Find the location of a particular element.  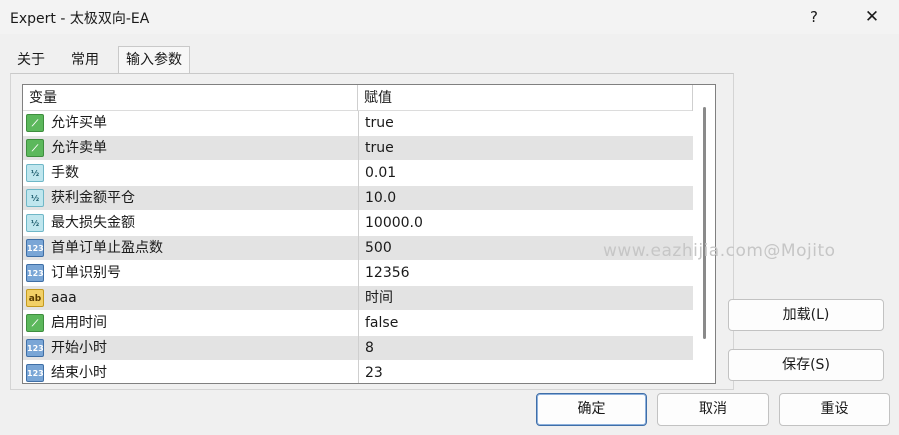

param-name: 开始小时 is located at coordinates (79, 348).